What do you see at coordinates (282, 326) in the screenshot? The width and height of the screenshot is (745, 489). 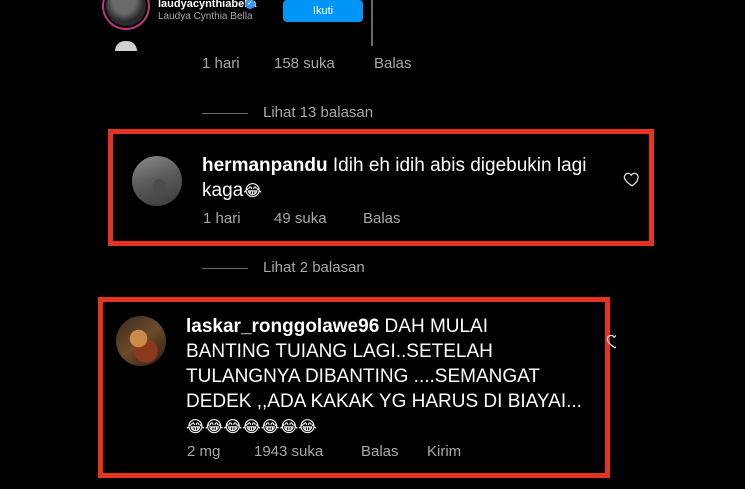 I see `commenter-username: laskar_ronggolawe96` at bounding box center [282, 326].